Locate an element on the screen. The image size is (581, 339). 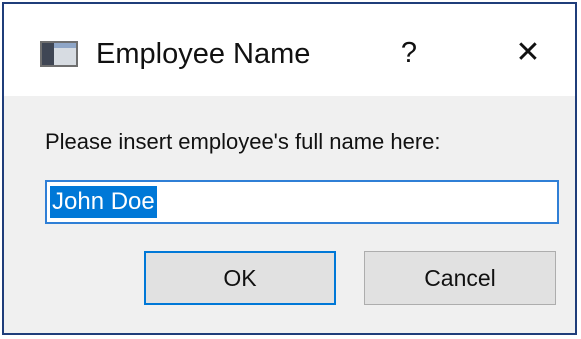
cancel-button: Cancel is located at coordinates (460, 278).